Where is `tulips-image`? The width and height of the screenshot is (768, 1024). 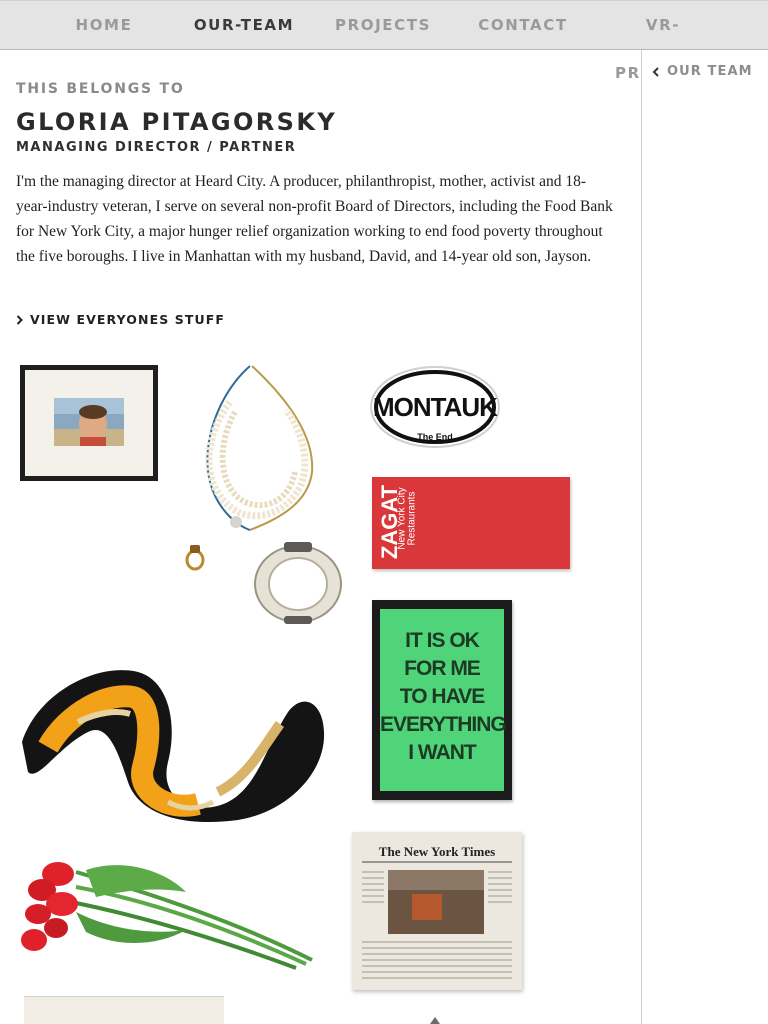
tulips-image is located at coordinates (166, 912).